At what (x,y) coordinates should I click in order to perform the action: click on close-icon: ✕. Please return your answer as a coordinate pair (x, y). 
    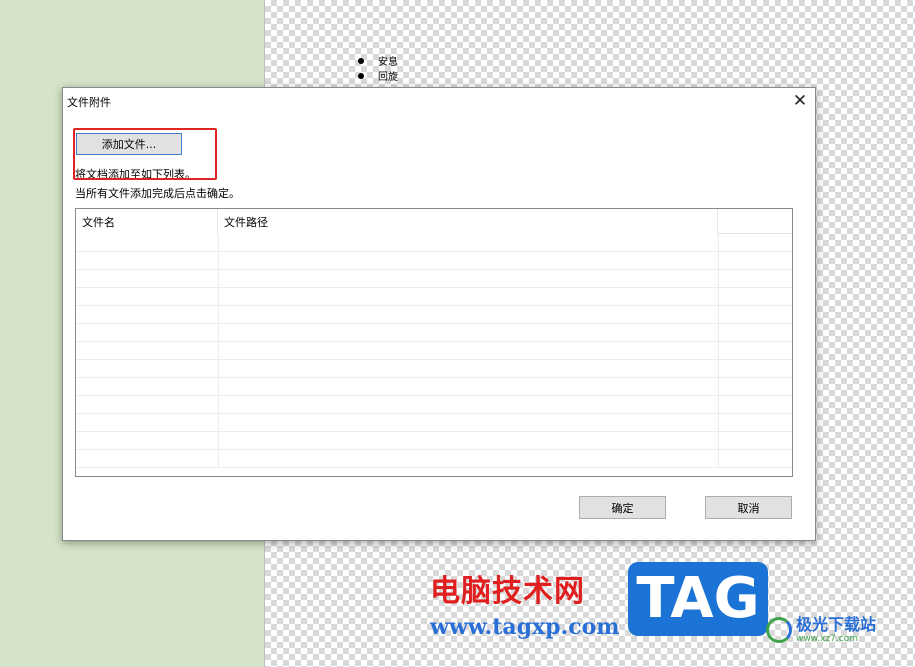
    Looking at the image, I should click on (800, 101).